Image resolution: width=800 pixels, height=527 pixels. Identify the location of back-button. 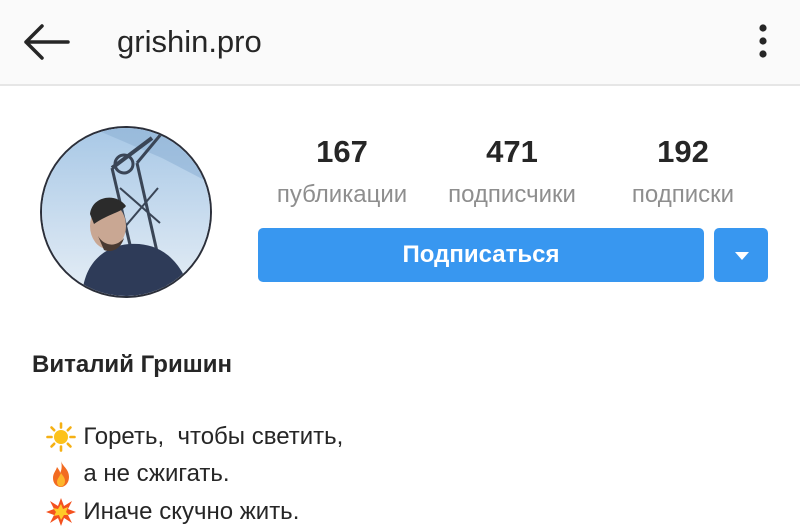
(46, 42).